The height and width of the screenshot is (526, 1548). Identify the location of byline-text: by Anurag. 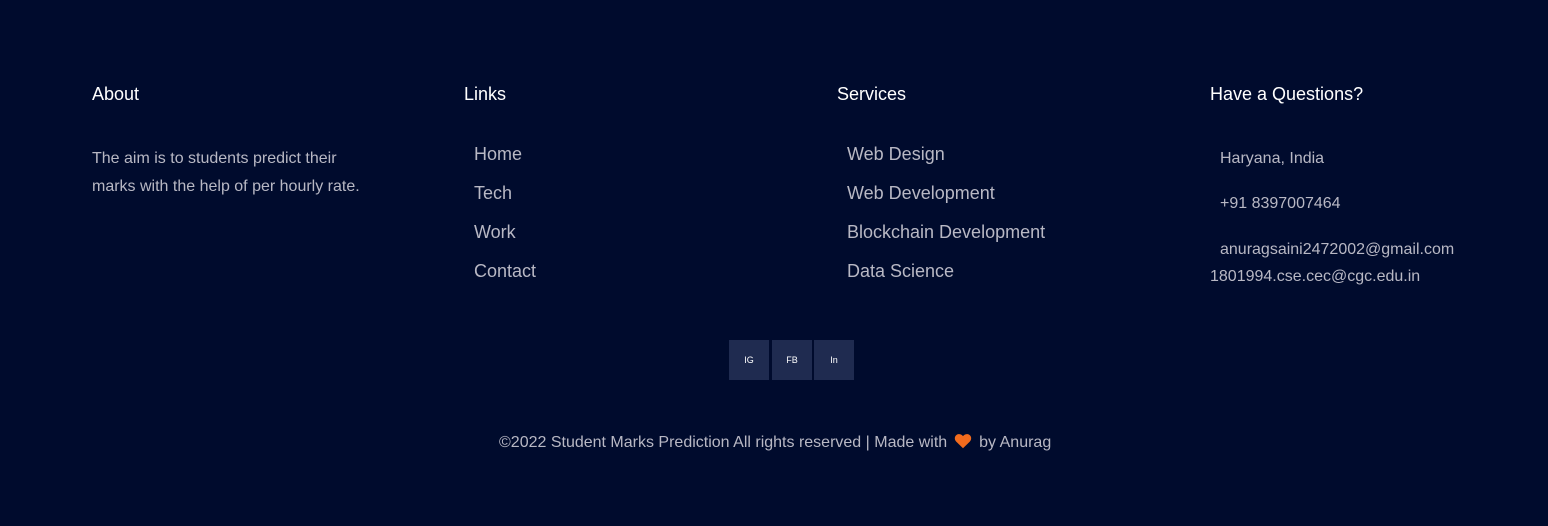
(1015, 442).